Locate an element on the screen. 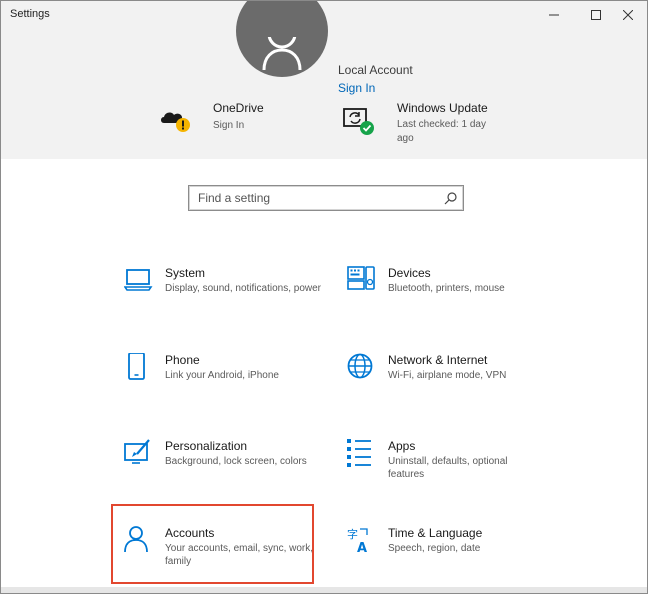 The image size is (650, 596). onedrive-warning-icon is located at coordinates (175, 122).